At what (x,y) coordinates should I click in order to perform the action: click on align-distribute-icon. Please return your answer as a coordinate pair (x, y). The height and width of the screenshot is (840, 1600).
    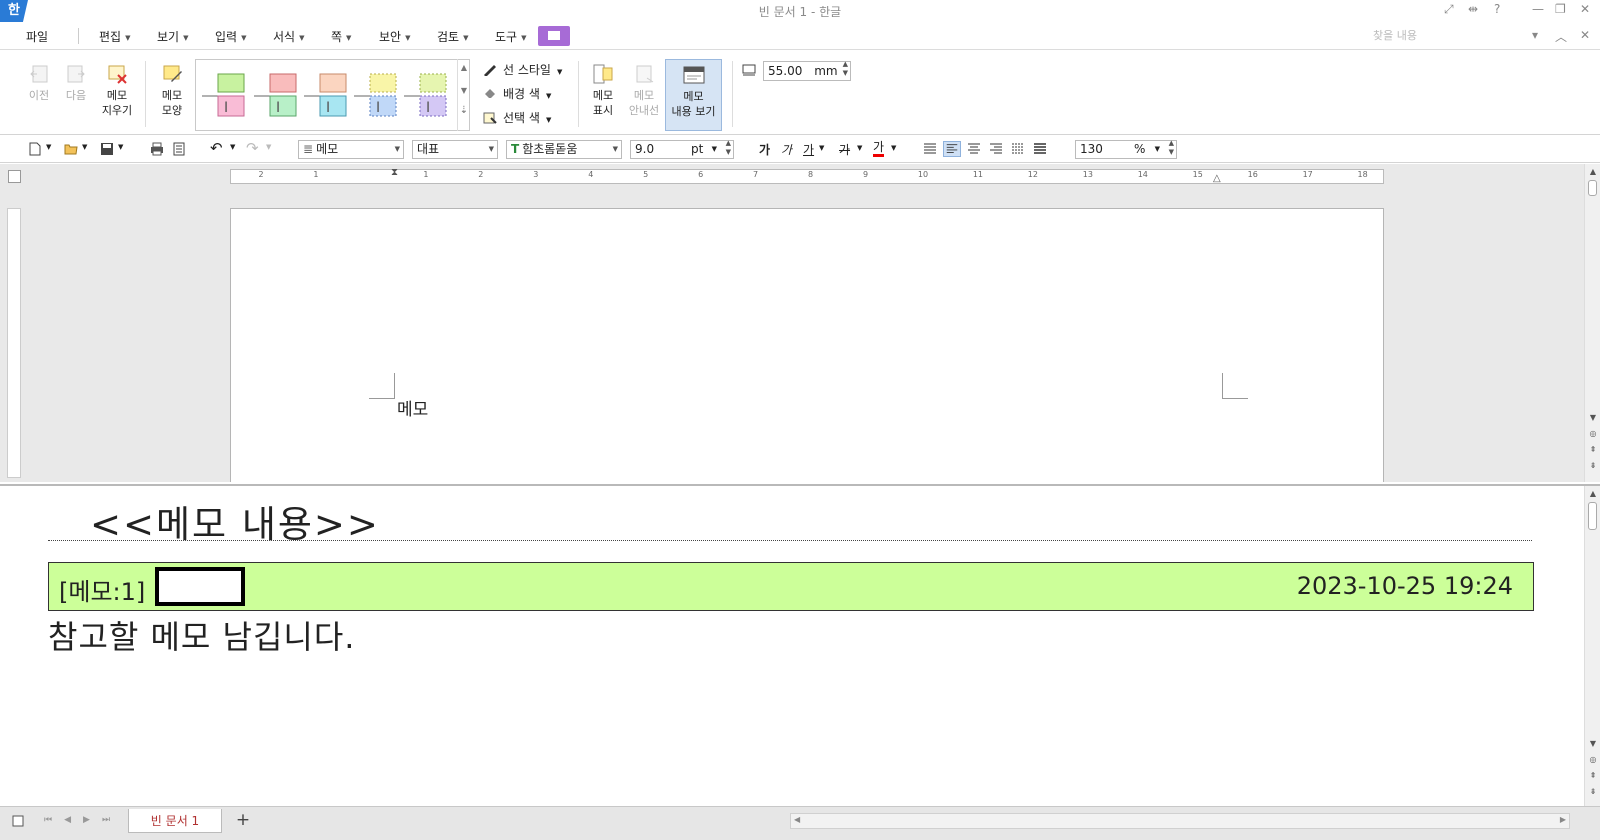
    Looking at the image, I should click on (1018, 149).